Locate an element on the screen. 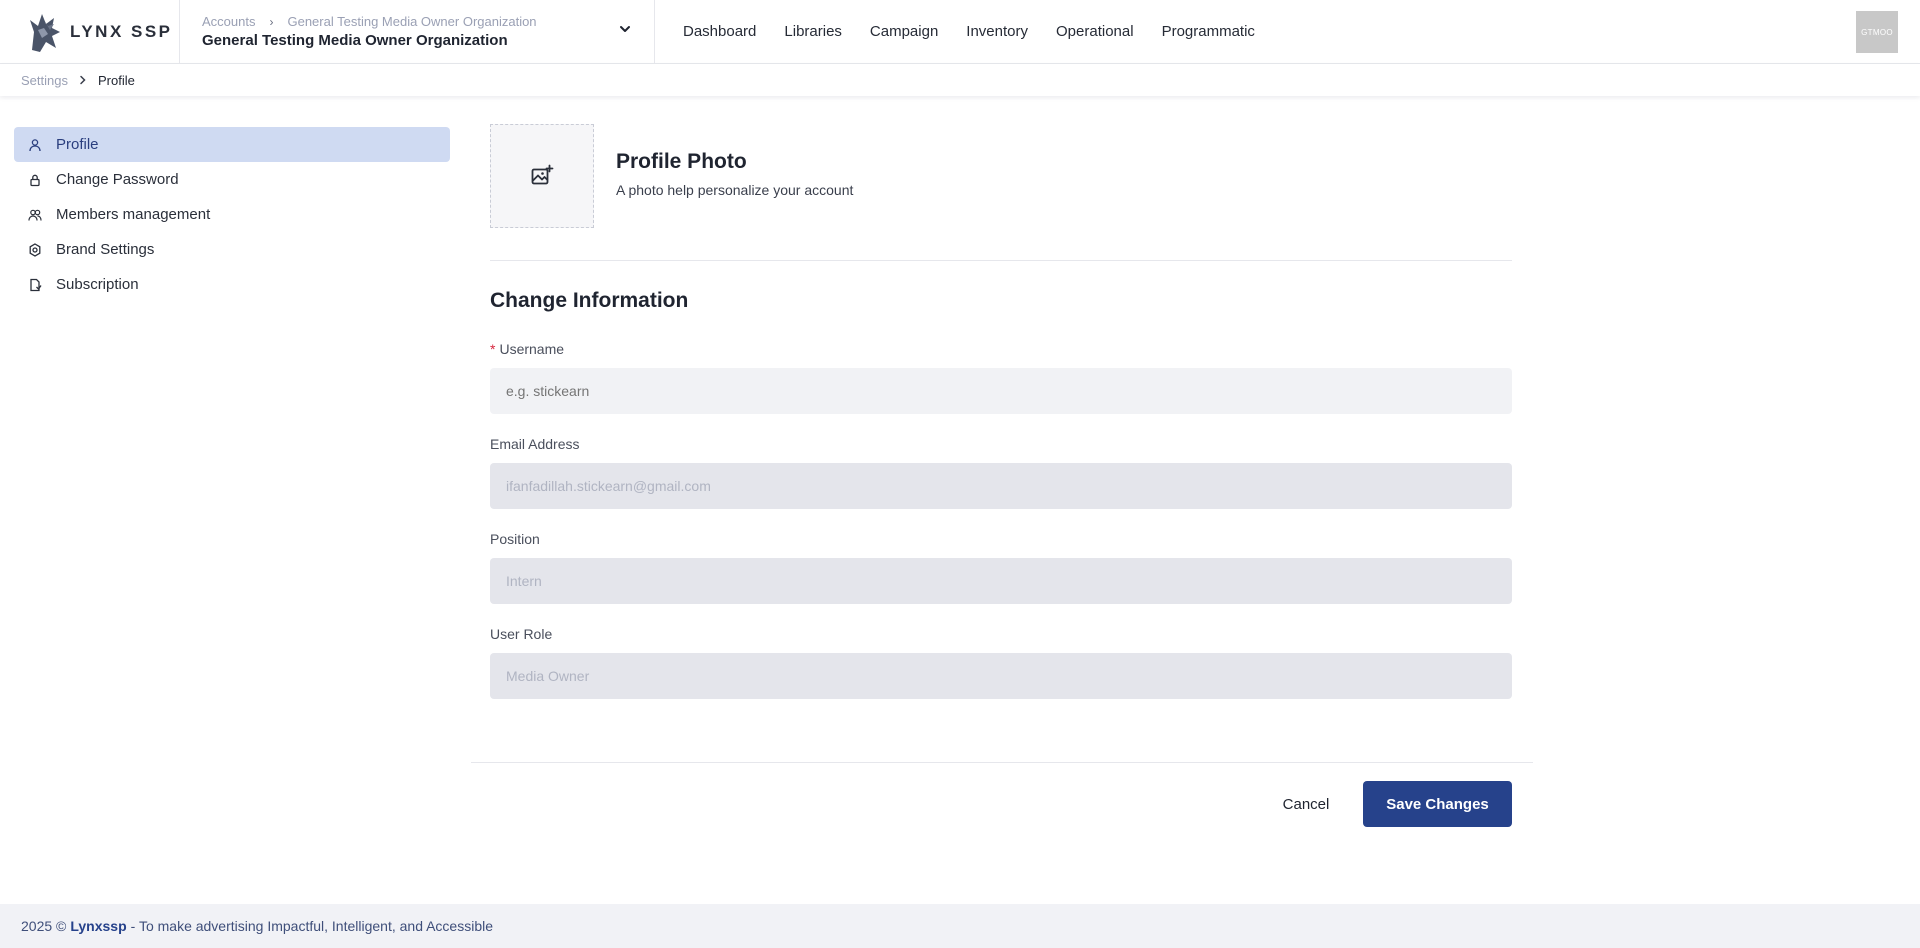  position-field-group: Position Intern is located at coordinates (1001, 567).